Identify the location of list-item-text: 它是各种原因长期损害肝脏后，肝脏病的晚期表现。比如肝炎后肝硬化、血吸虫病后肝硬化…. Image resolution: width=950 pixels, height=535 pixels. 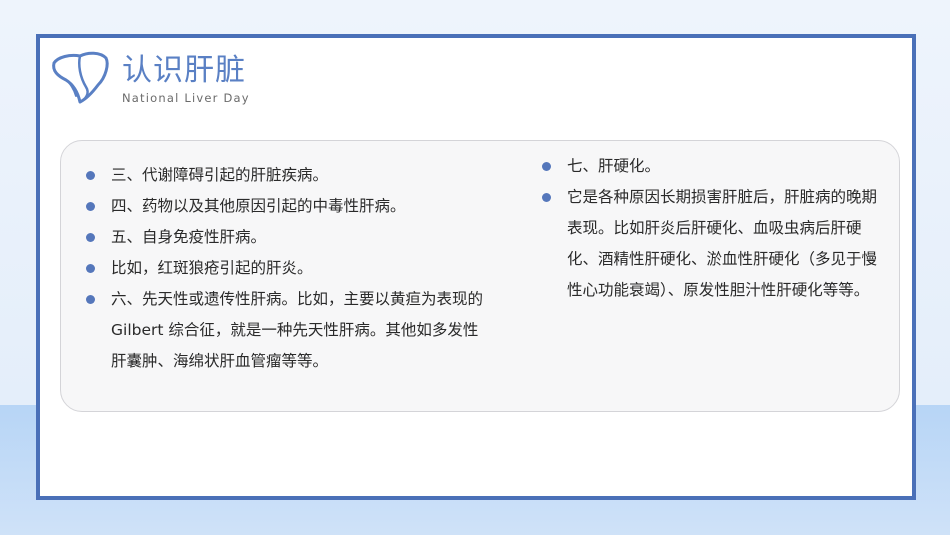
(722, 243).